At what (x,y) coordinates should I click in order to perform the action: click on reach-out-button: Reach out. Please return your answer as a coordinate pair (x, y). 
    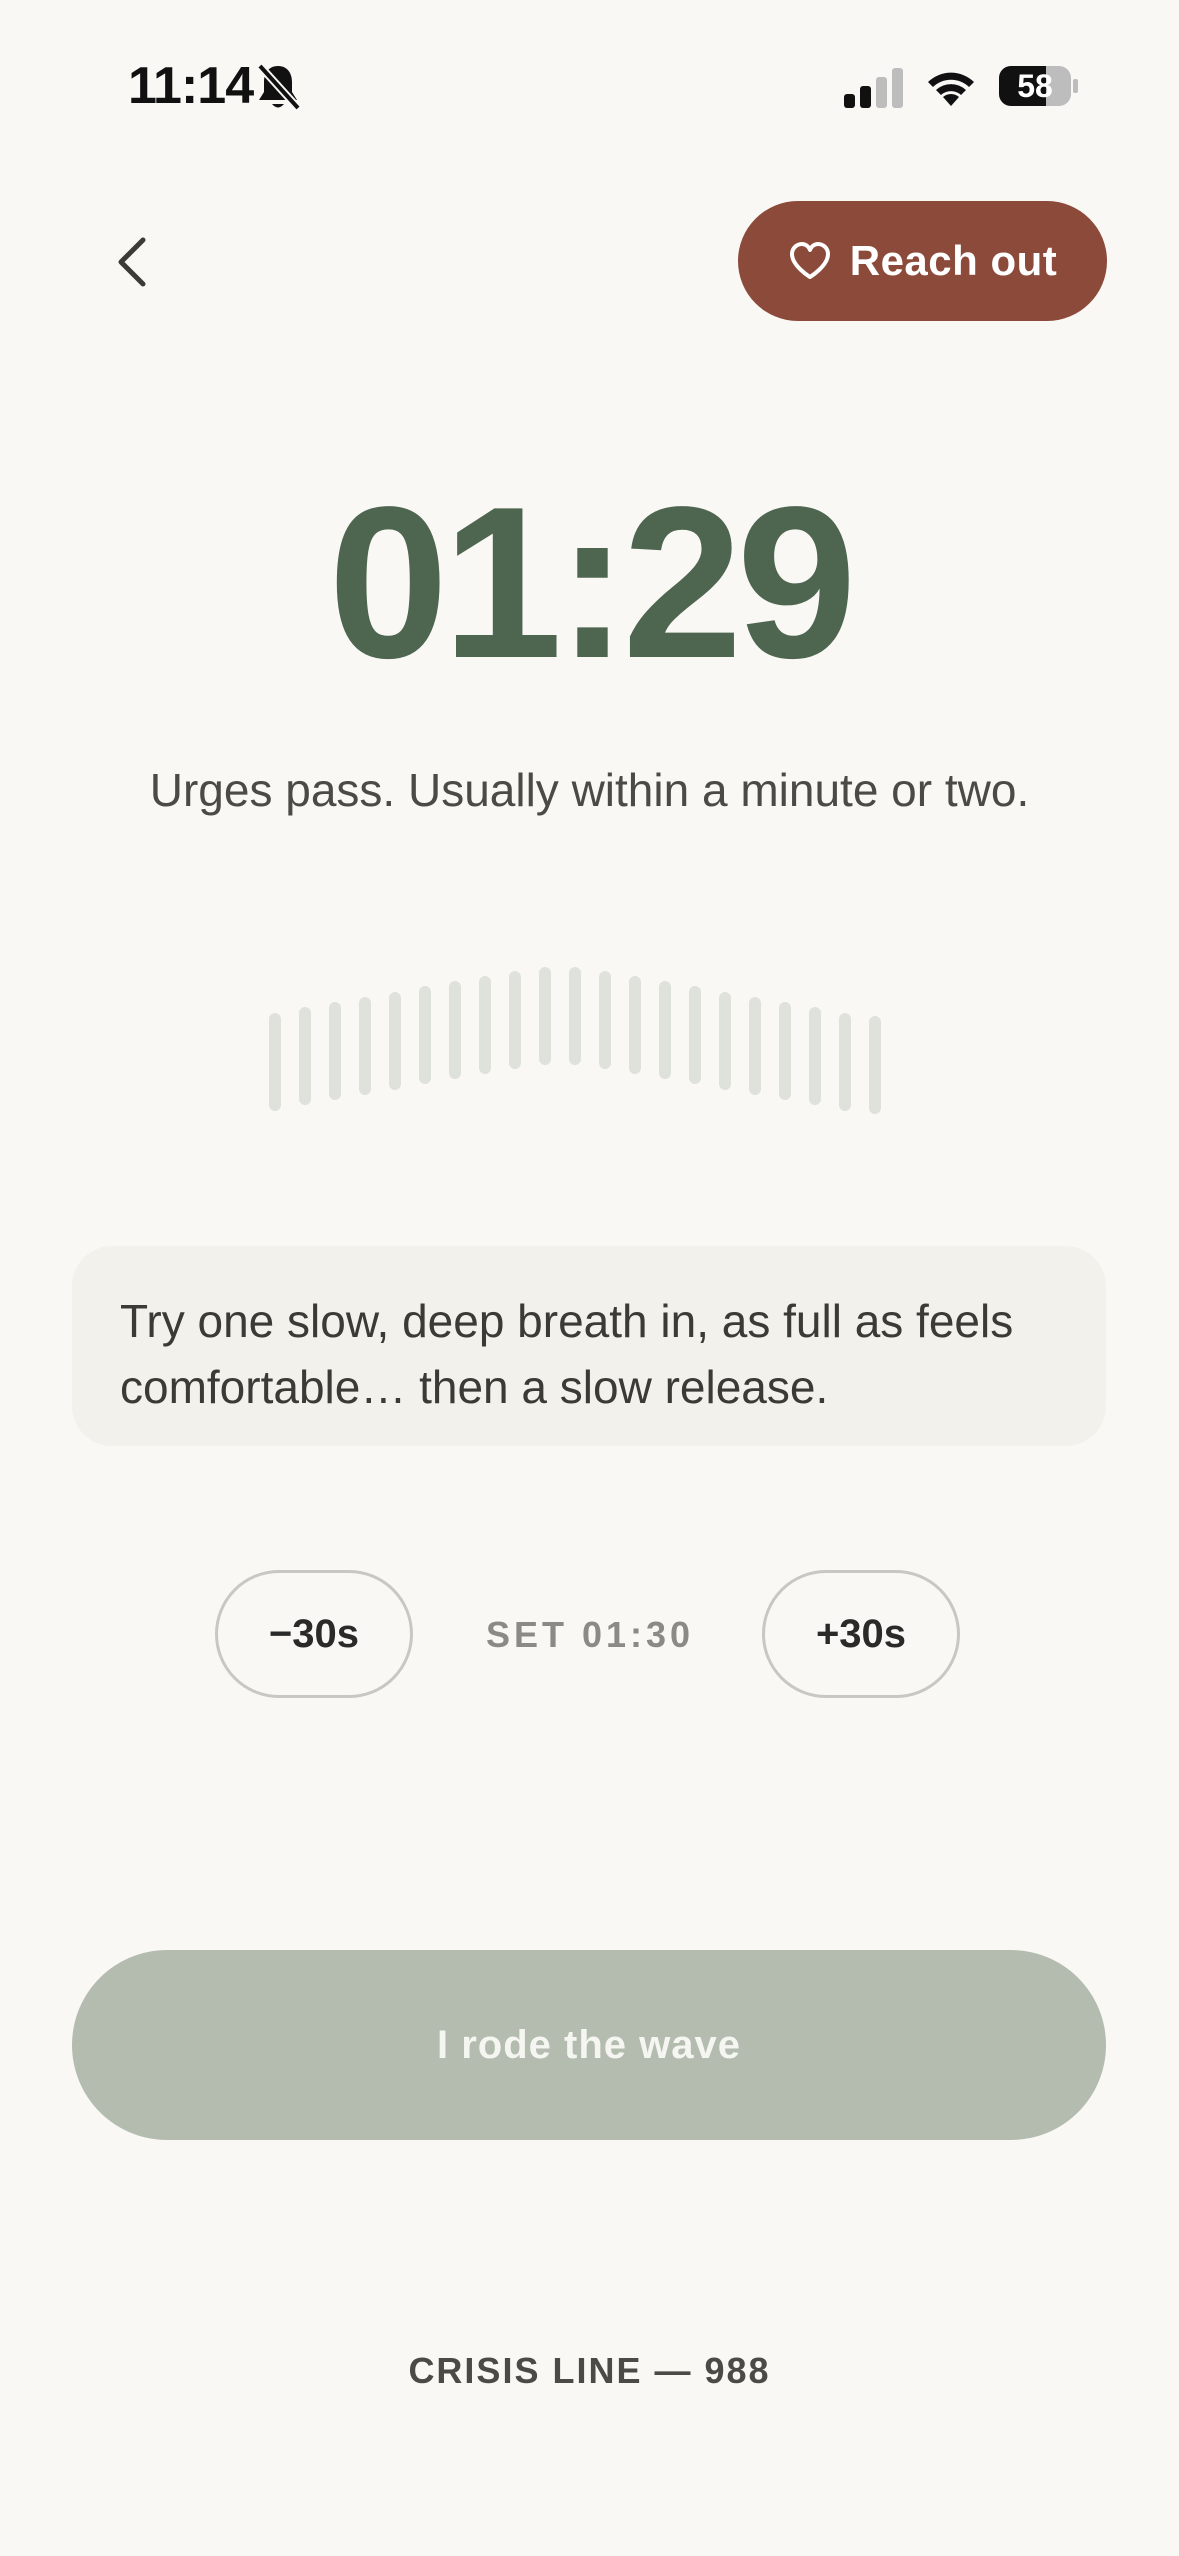
    Looking at the image, I should click on (922, 261).